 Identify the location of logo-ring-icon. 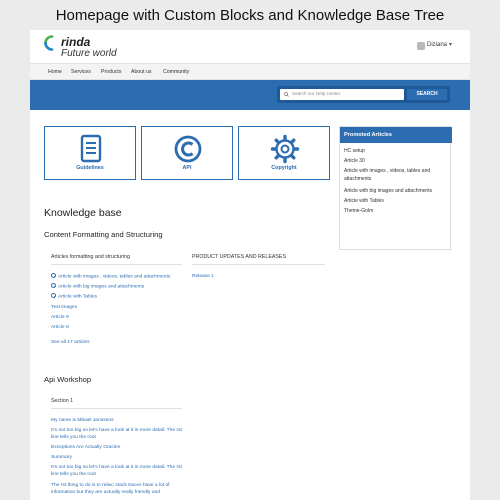
(49, 43).